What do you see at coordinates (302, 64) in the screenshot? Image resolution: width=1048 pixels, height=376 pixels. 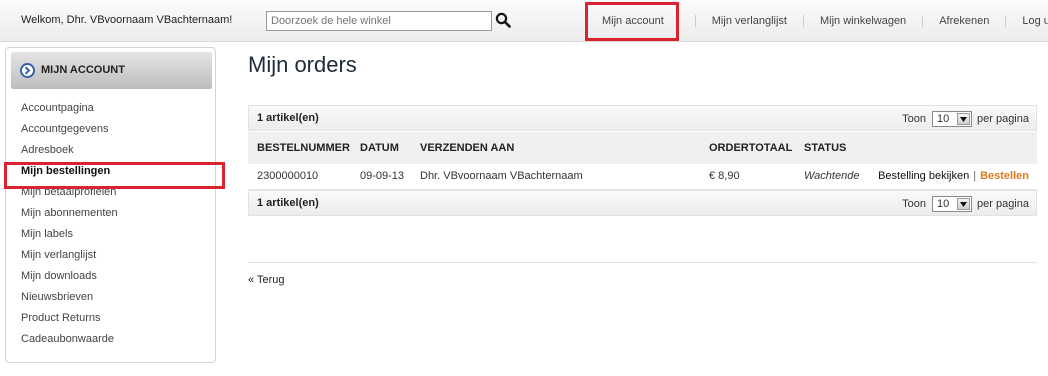 I see `page-title: Mijn orders` at bounding box center [302, 64].